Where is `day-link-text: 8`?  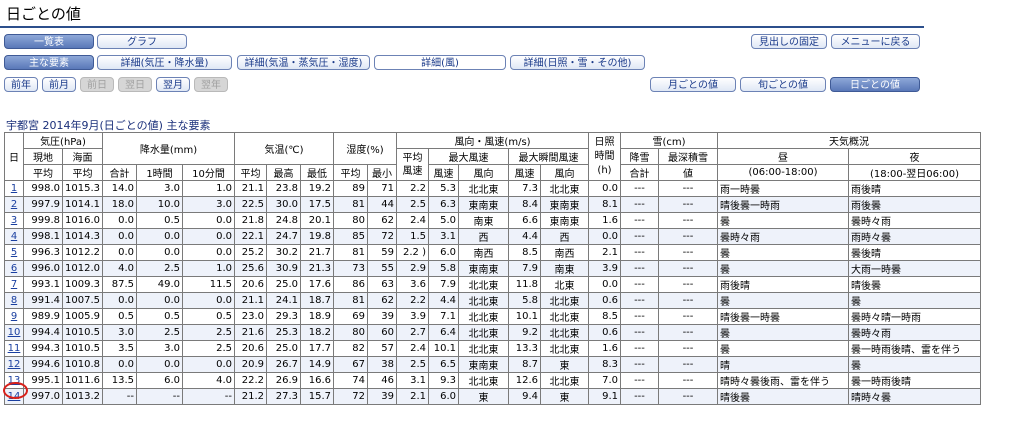 day-link-text: 8 is located at coordinates (14, 300).